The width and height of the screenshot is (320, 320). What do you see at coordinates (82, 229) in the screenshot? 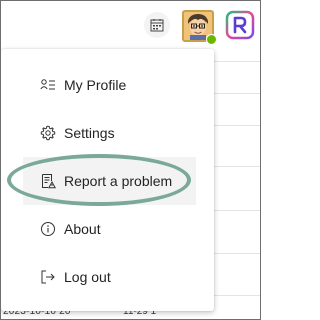
I see `menu-item-label: About` at bounding box center [82, 229].